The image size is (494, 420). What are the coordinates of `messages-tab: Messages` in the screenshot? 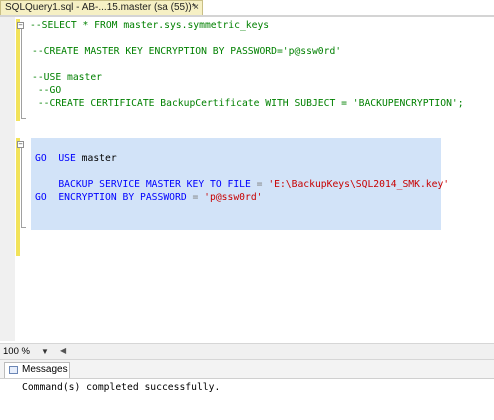 It's located at (37, 370).